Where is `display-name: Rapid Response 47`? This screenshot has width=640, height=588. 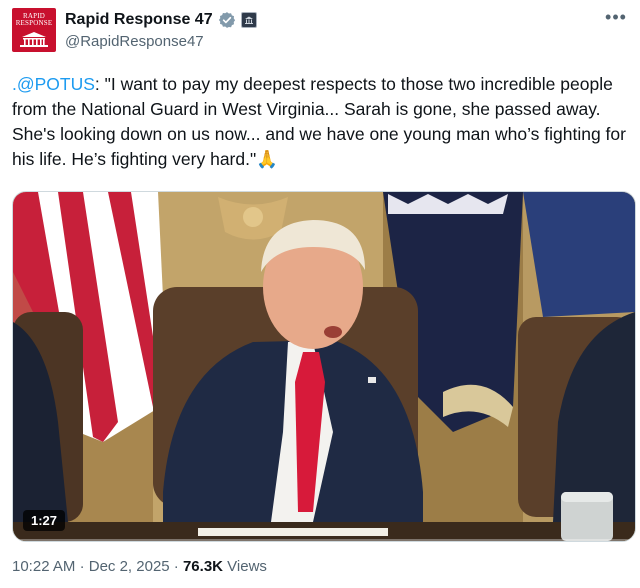
display-name: Rapid Response 47 is located at coordinates (139, 20).